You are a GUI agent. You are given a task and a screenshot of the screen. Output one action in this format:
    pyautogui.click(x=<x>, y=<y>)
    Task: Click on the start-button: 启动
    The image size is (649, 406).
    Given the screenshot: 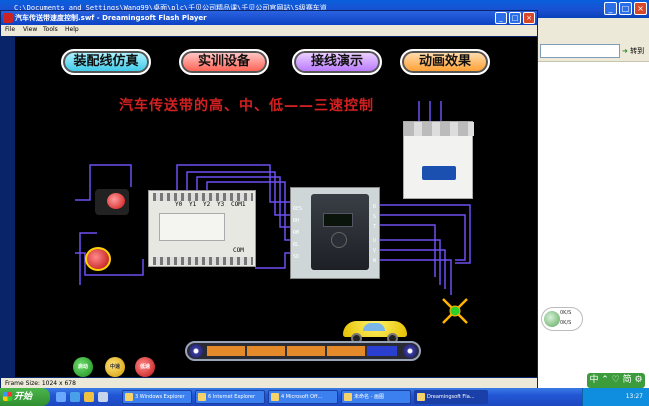 What is the action you would take?
    pyautogui.click(x=83, y=367)
    